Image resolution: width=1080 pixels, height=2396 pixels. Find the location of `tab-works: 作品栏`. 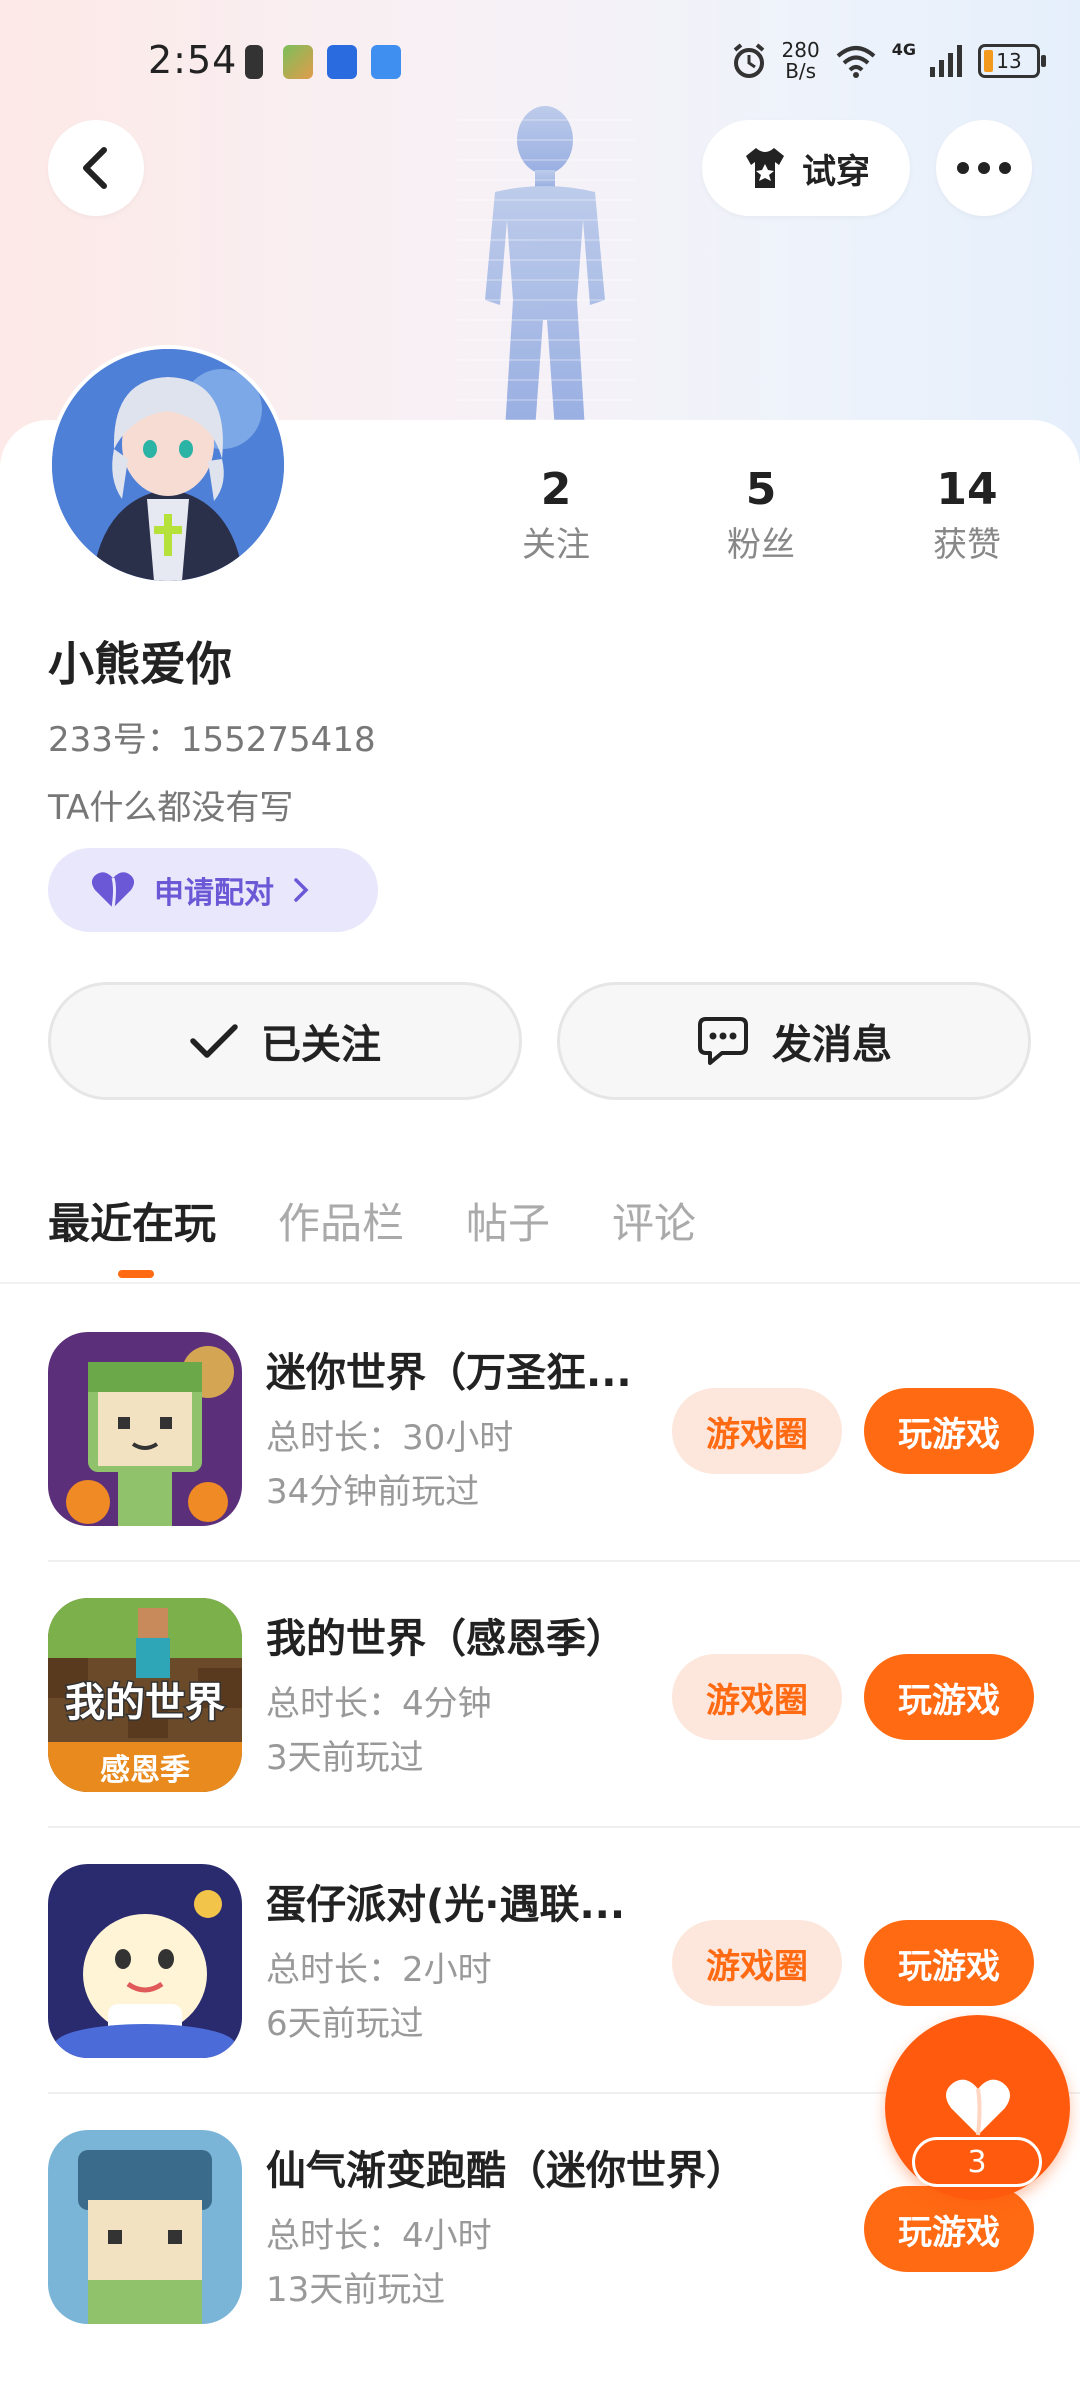

tab-works: 作品栏 is located at coordinates (341, 1220).